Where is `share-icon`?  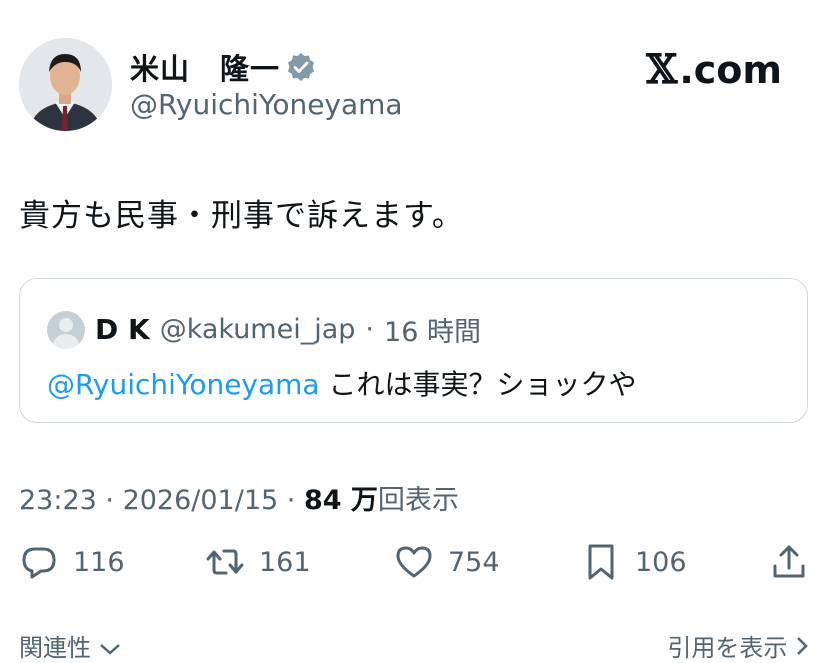 share-icon is located at coordinates (789, 561).